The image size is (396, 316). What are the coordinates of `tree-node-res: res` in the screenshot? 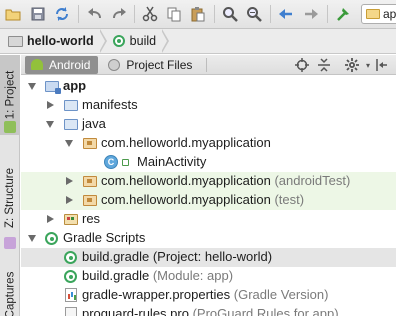 It's located at (208, 219).